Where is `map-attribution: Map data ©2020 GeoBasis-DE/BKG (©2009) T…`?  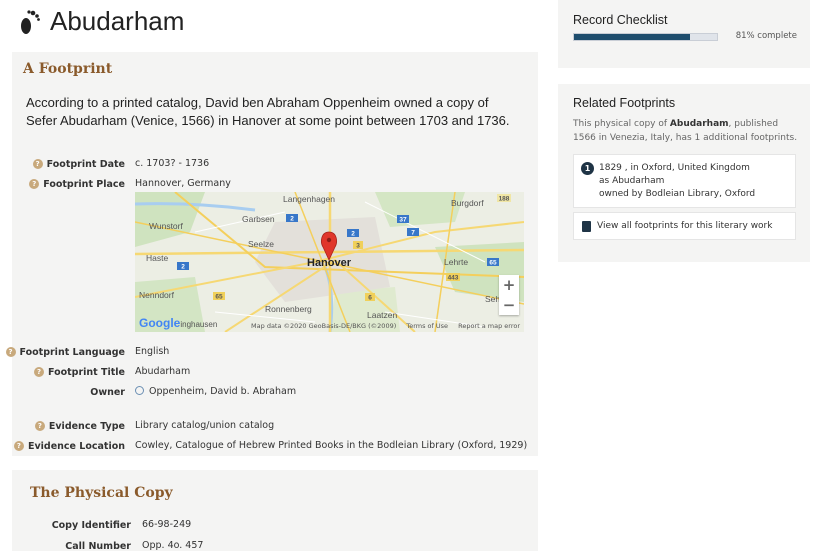
map-attribution: Map data ©2020 GeoBasis-DE/BKG (©2009) T… is located at coordinates (385, 326).